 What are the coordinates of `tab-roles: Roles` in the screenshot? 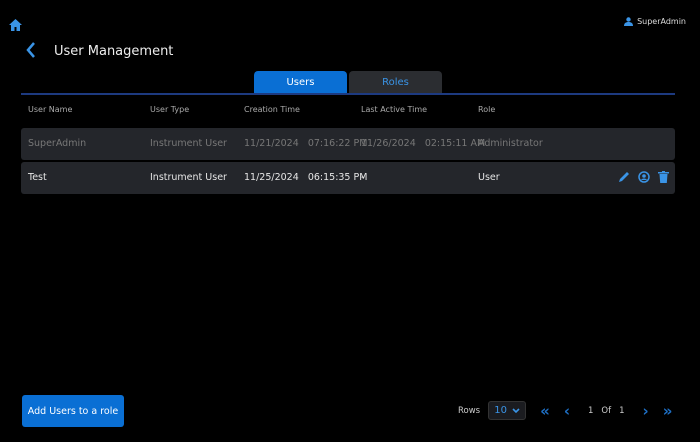 It's located at (395, 82).